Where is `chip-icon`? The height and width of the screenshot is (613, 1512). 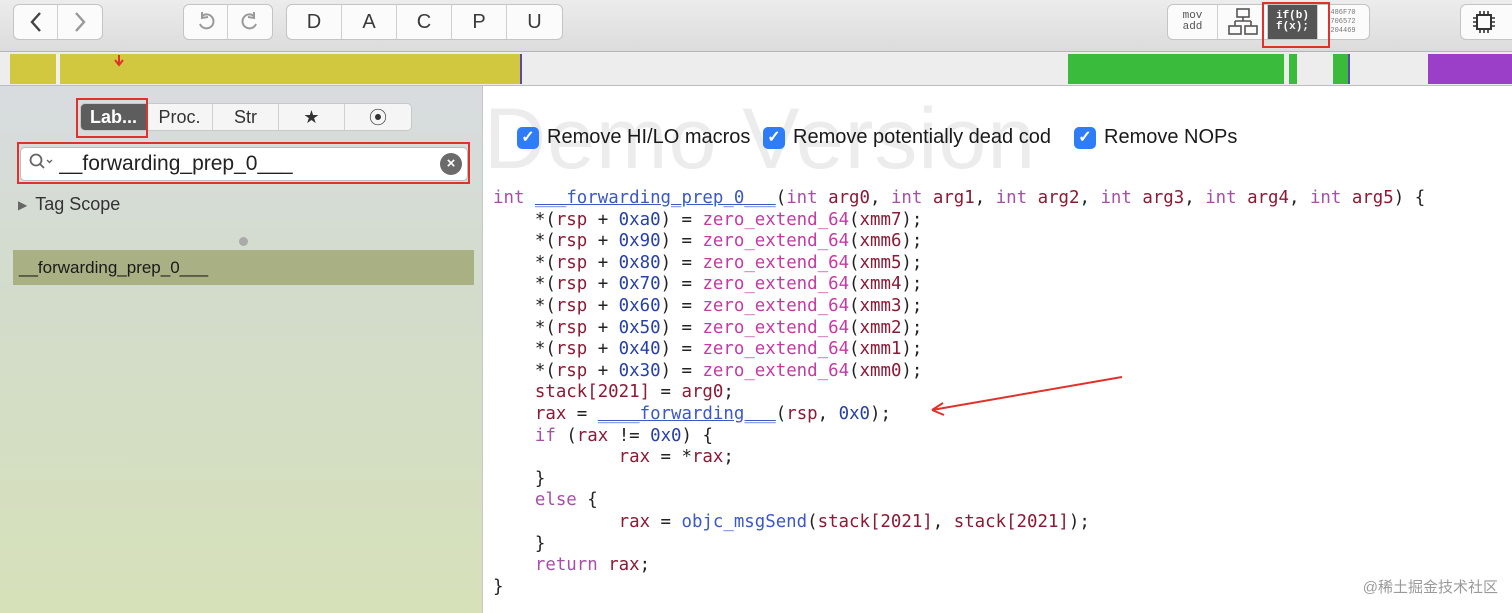 chip-icon is located at coordinates (1484, 22).